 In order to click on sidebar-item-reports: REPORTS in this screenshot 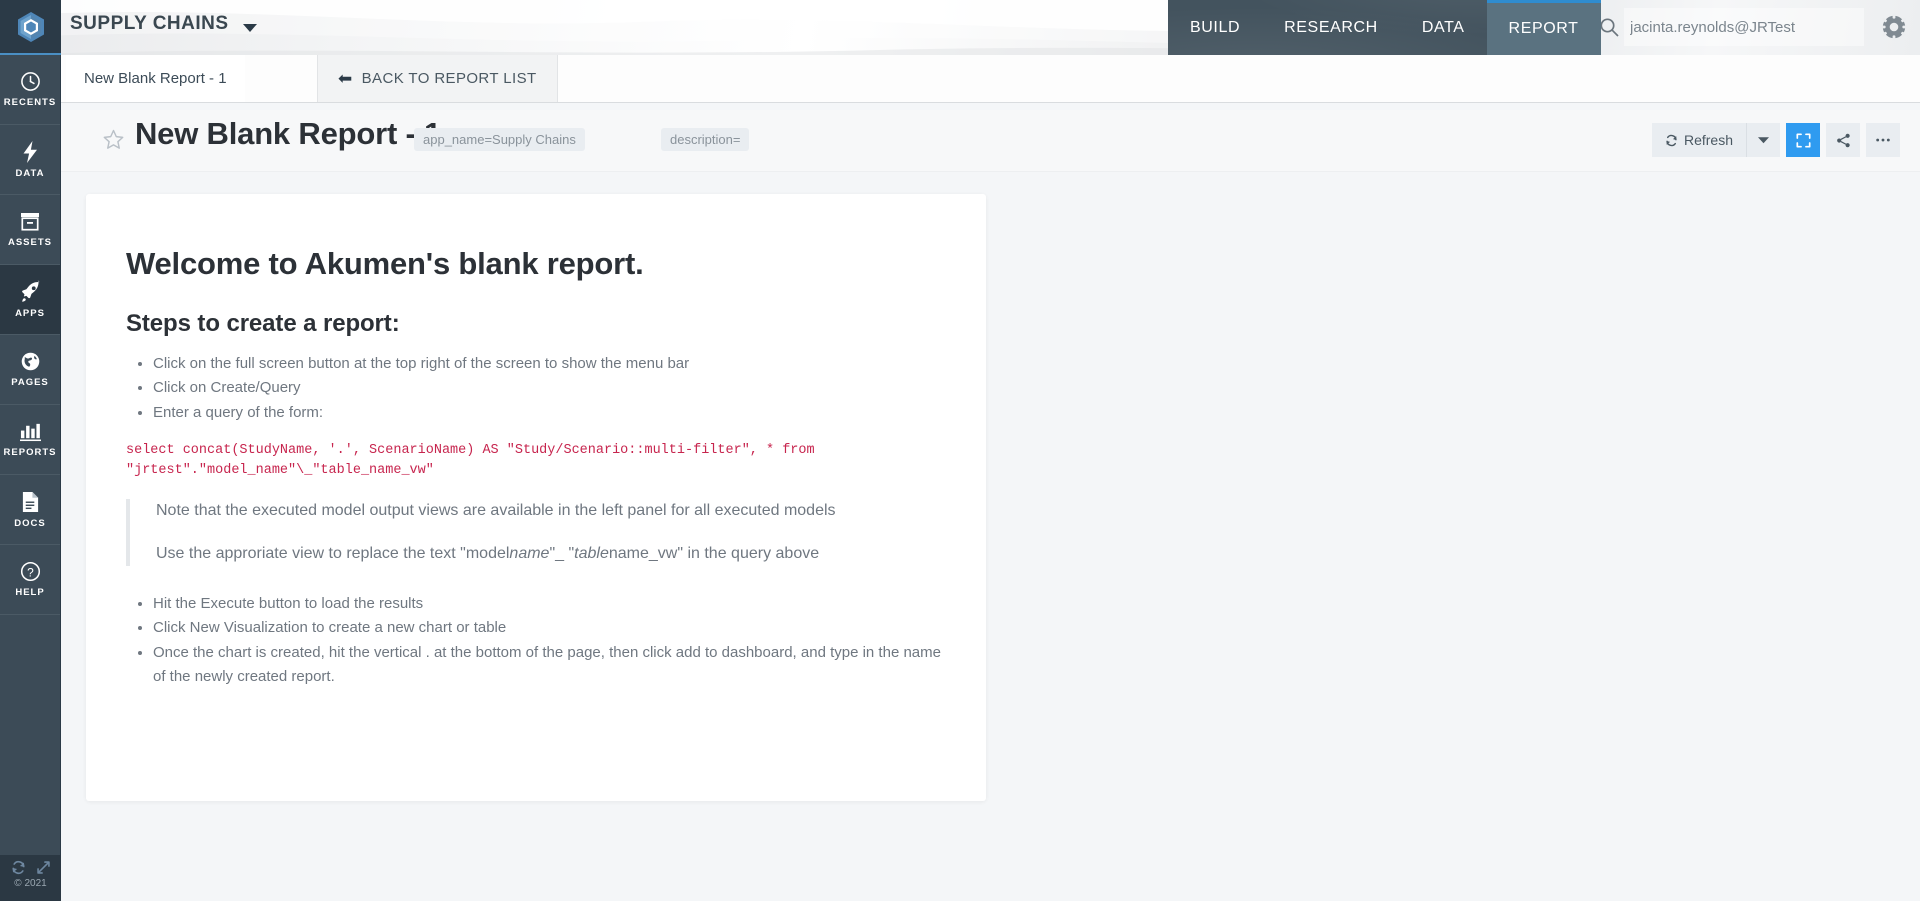, I will do `click(30, 440)`.